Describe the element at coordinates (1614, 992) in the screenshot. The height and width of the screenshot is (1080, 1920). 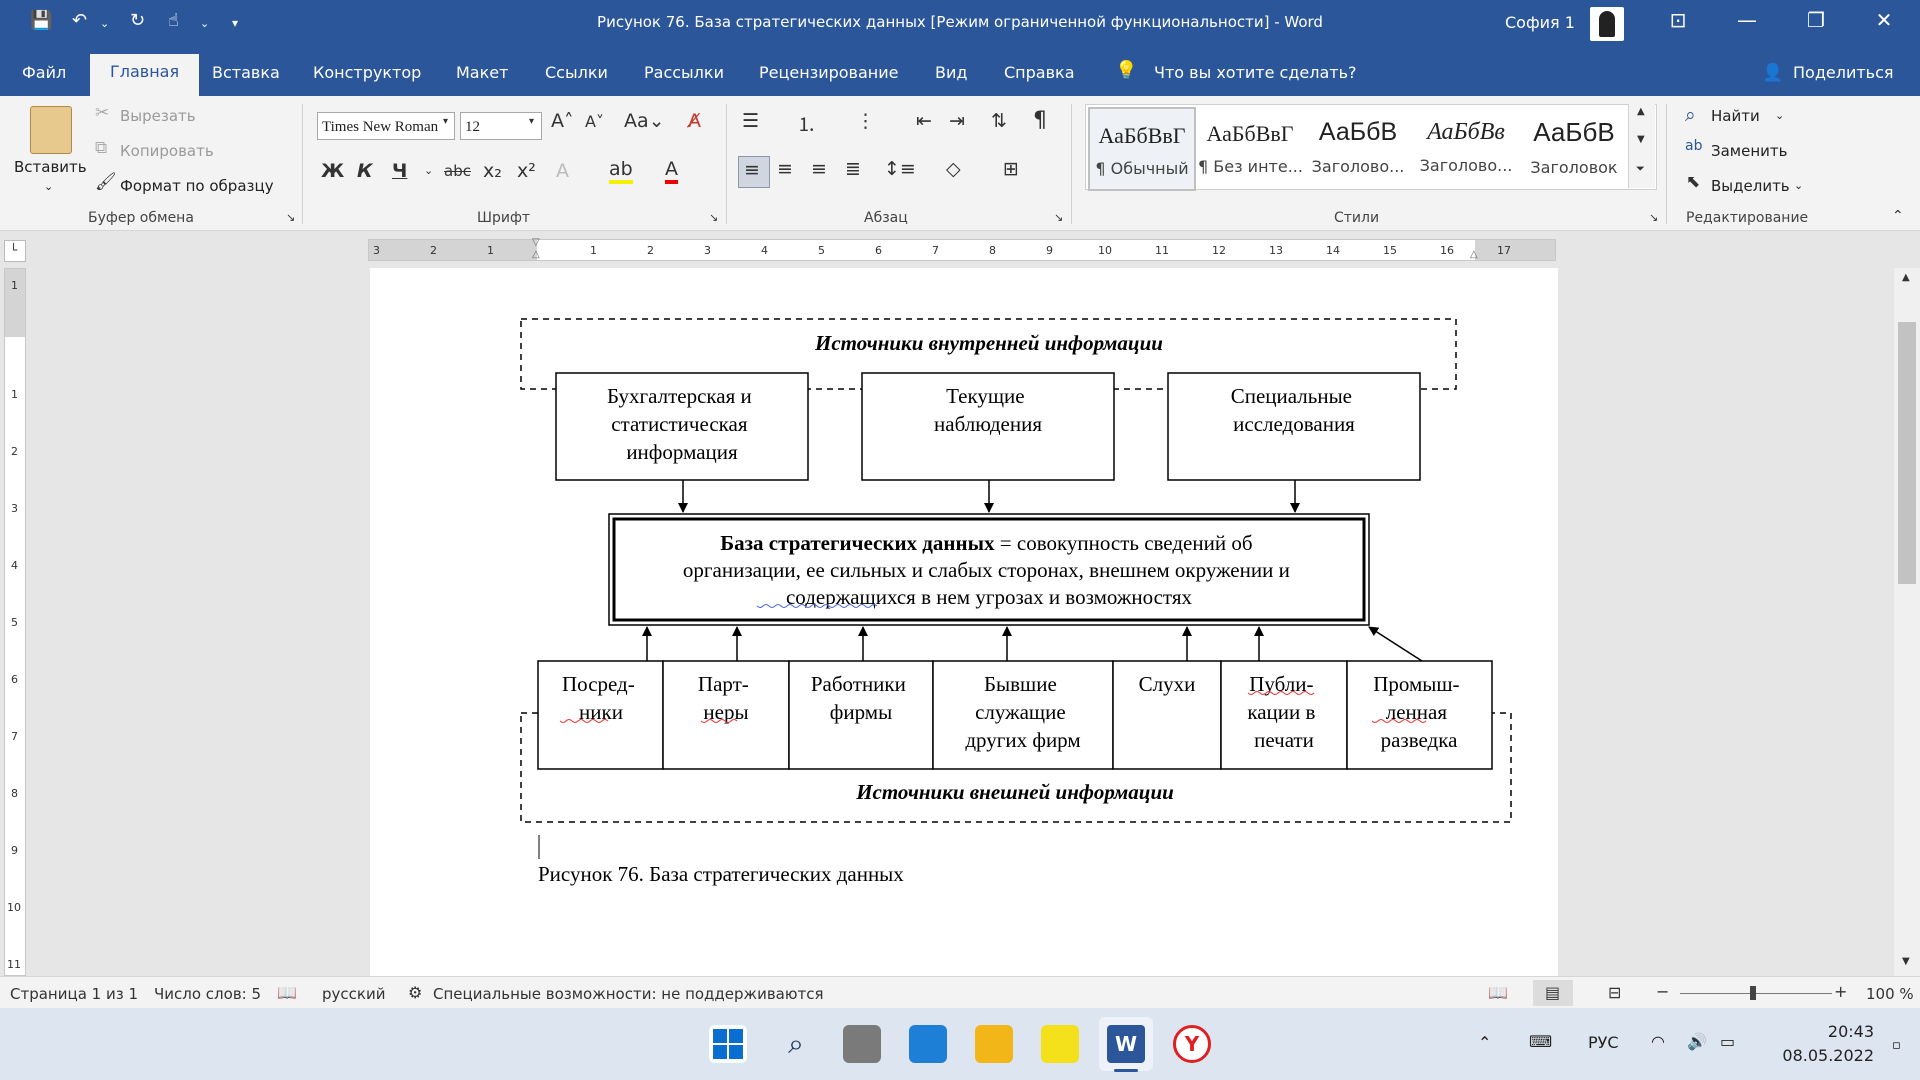
I see `web-layout-icon: ⊟` at that location.